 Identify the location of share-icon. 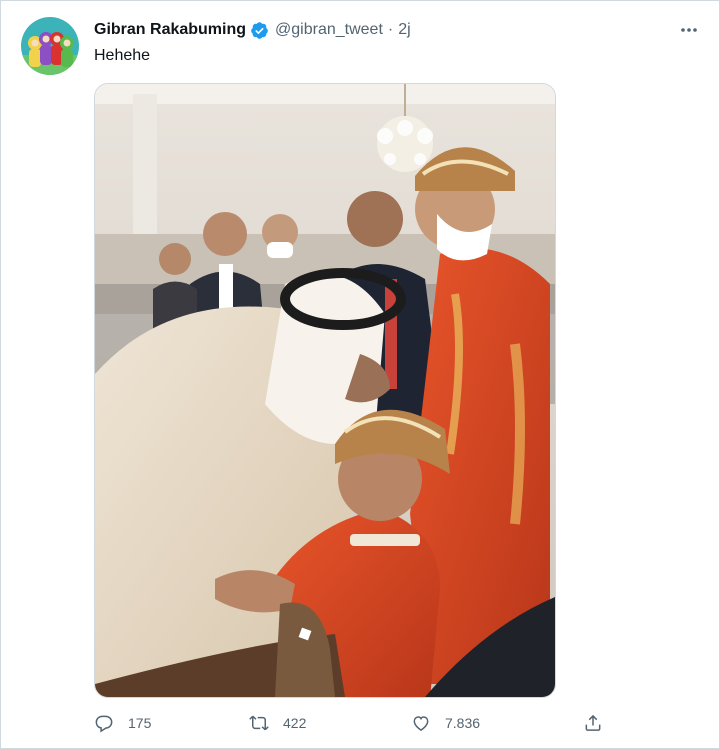
(593, 722).